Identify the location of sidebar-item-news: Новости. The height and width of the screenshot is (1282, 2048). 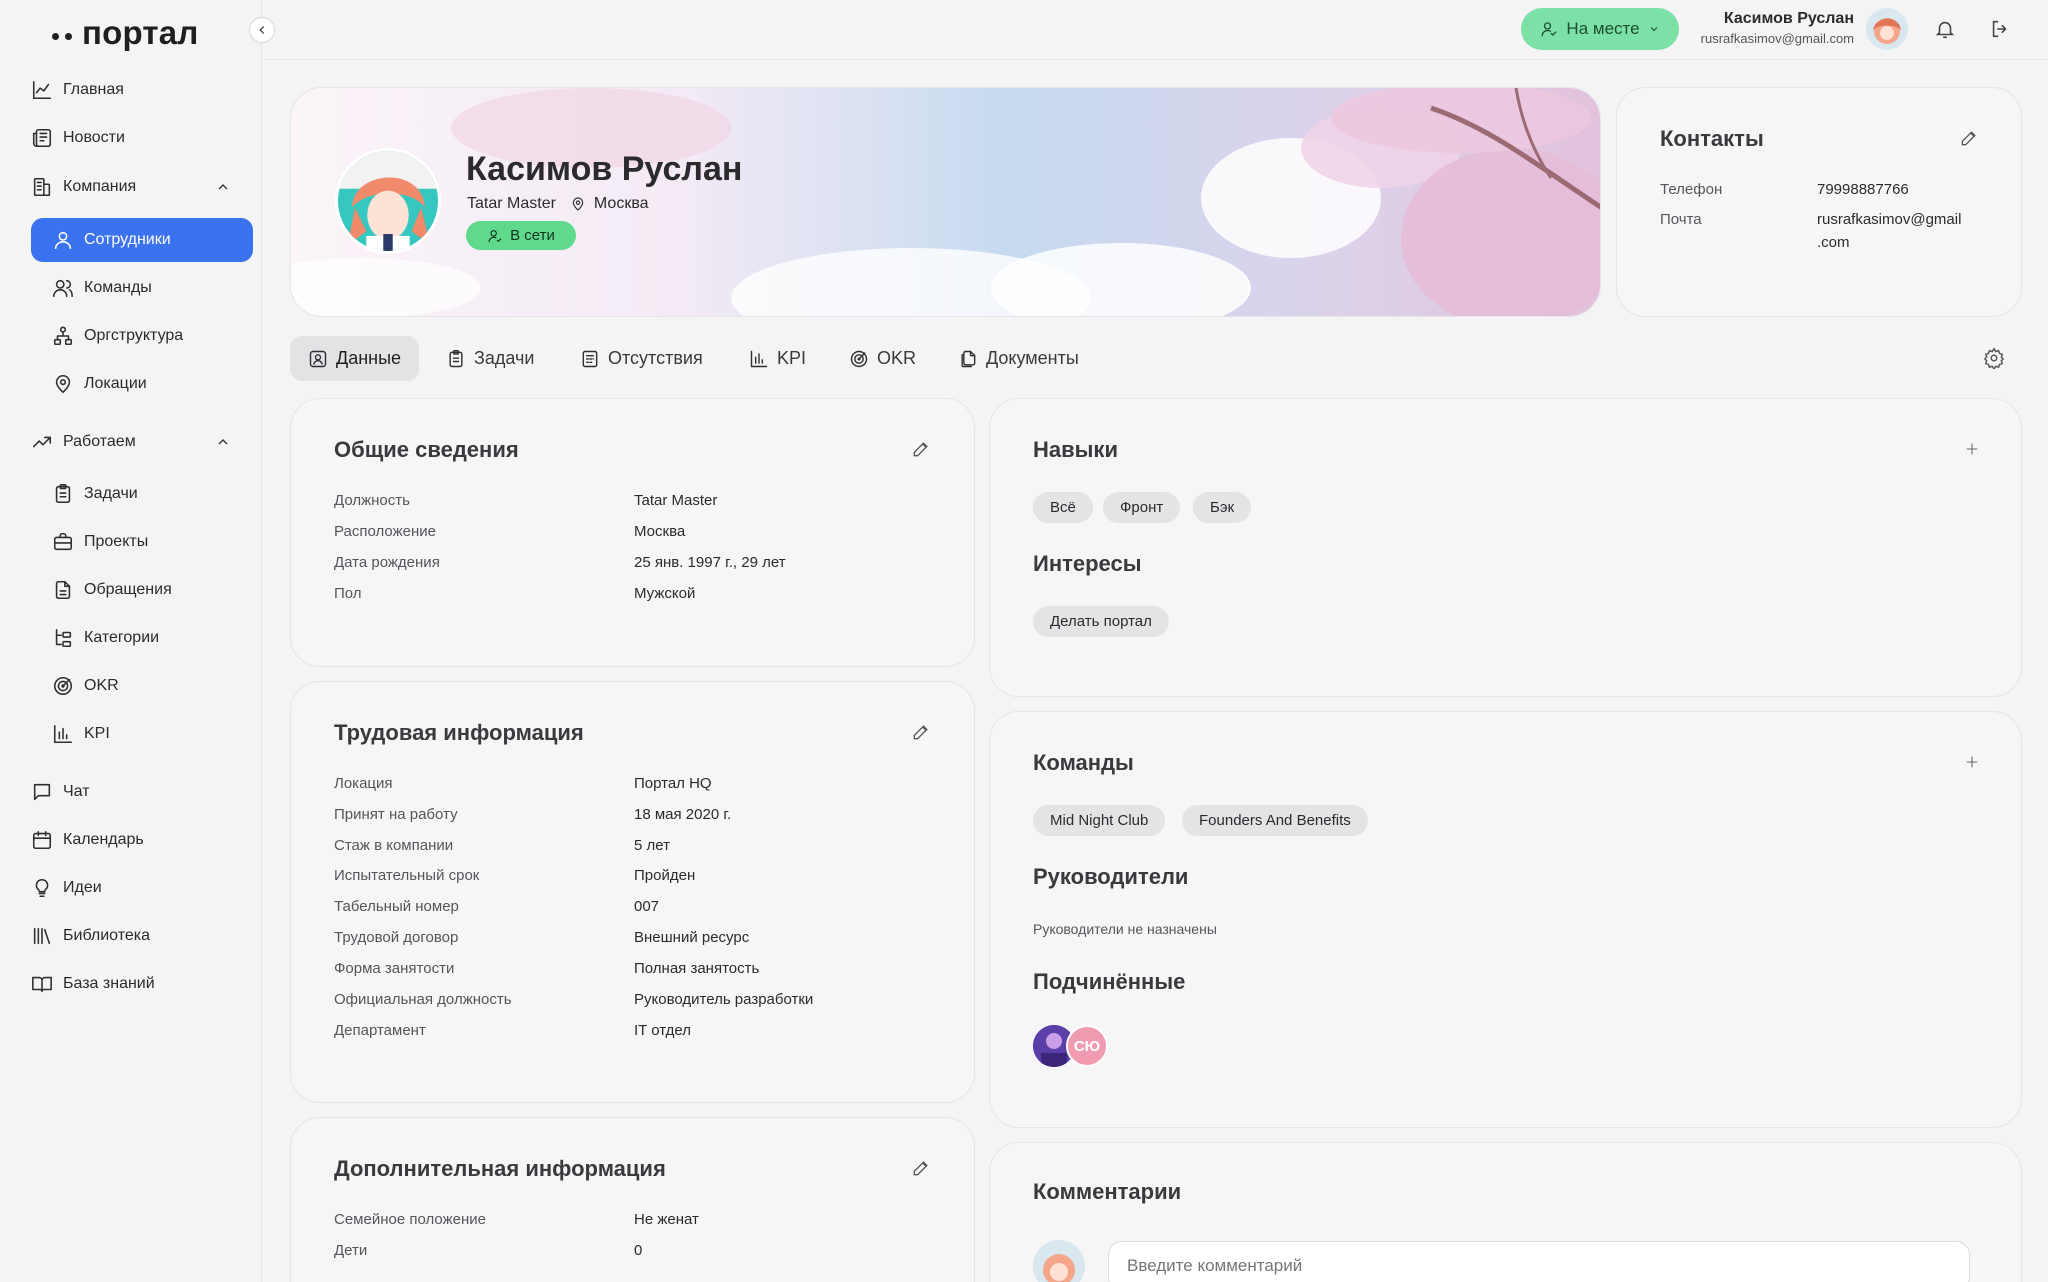
(142, 138).